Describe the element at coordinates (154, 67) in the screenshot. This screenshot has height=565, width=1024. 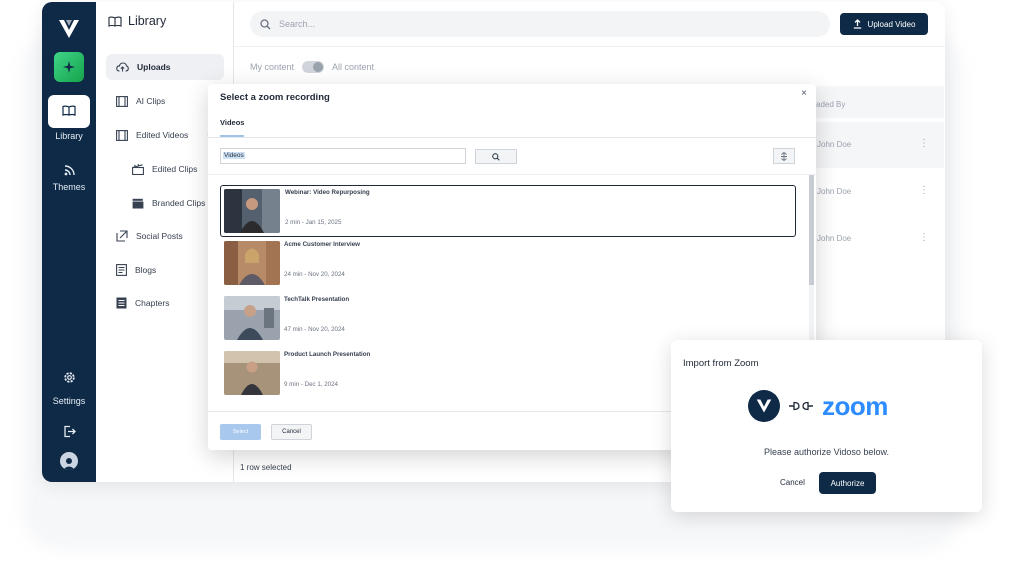
I see `nav-label-uploads: Uploads` at that location.